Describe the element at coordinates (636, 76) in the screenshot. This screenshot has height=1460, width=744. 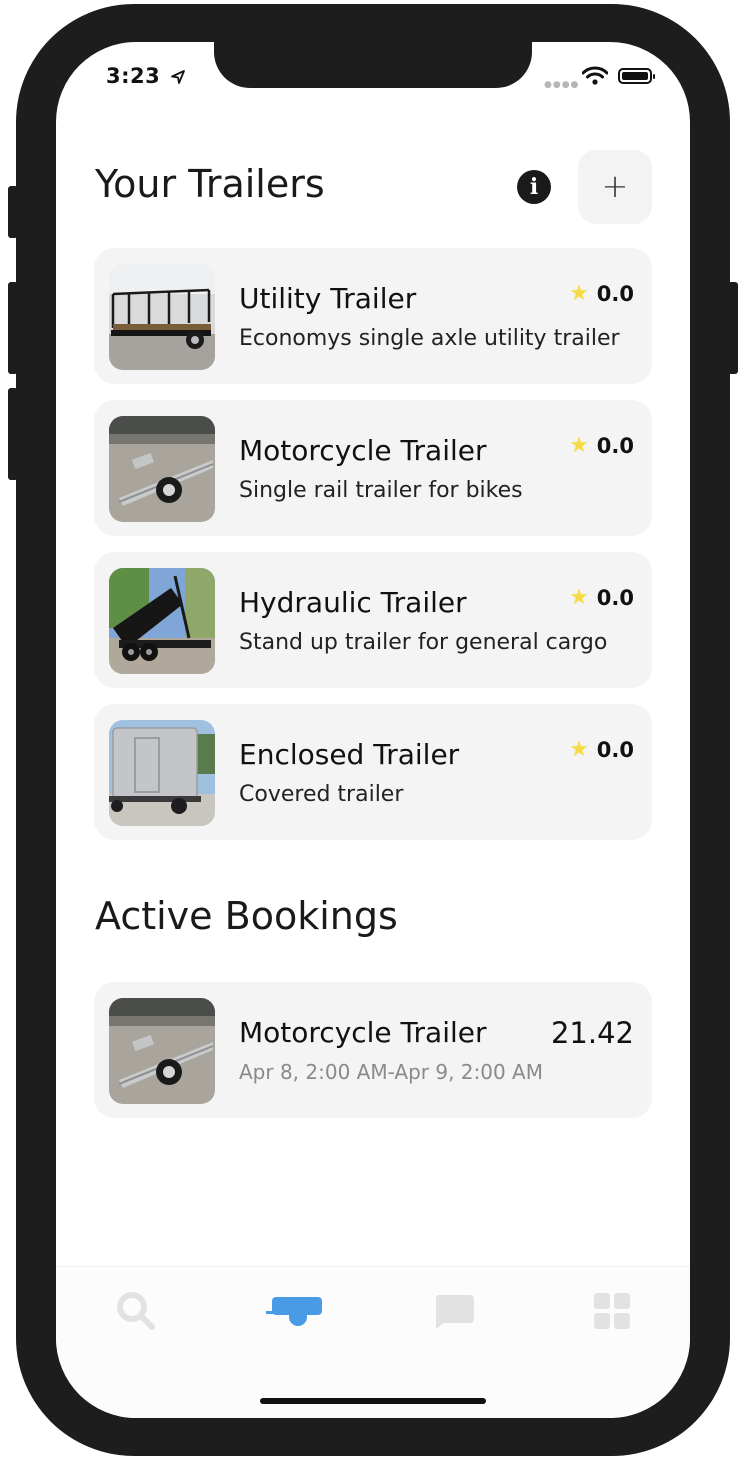
I see `battery-icon` at that location.